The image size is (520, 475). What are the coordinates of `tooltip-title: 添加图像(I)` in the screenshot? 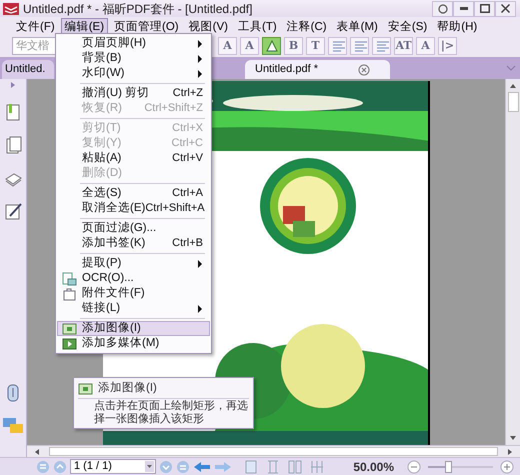 It's located at (127, 388).